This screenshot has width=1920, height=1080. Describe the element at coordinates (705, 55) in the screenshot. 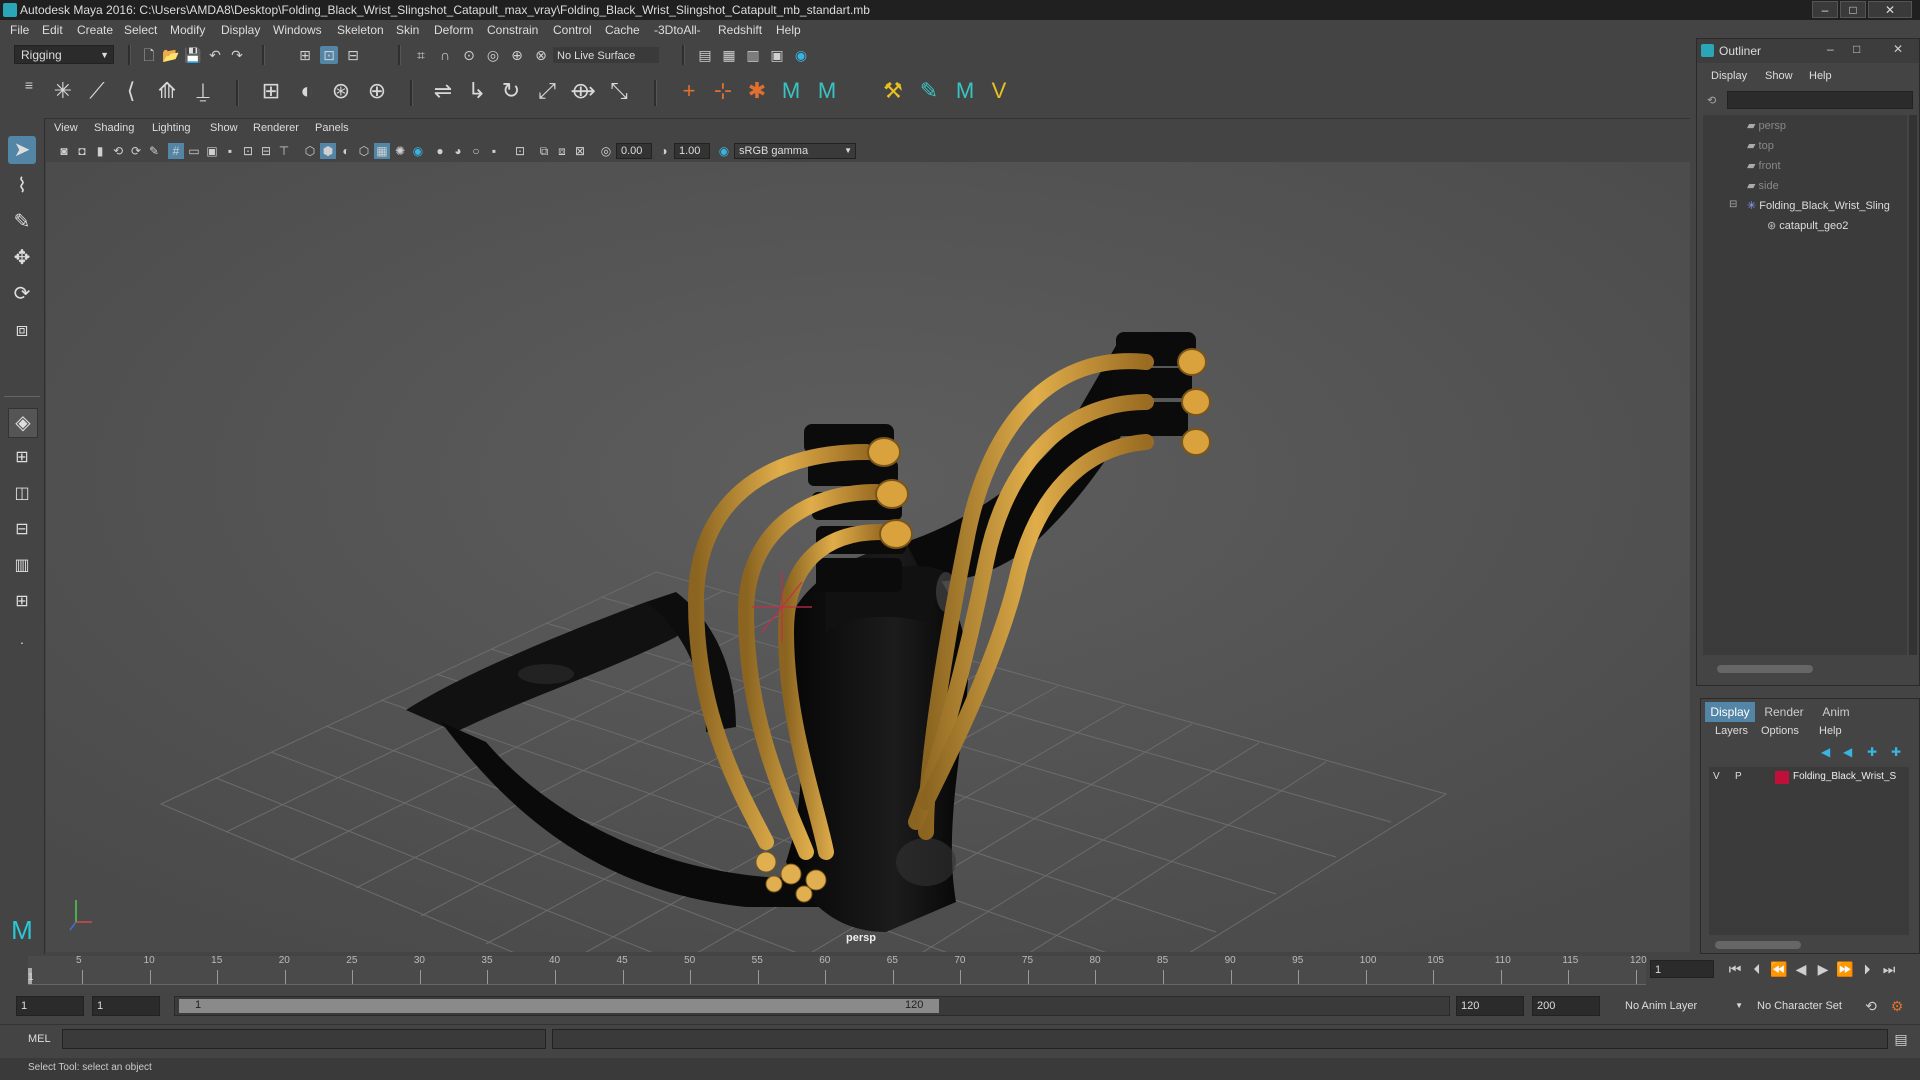

I see `render-settings-icon: ▤` at that location.